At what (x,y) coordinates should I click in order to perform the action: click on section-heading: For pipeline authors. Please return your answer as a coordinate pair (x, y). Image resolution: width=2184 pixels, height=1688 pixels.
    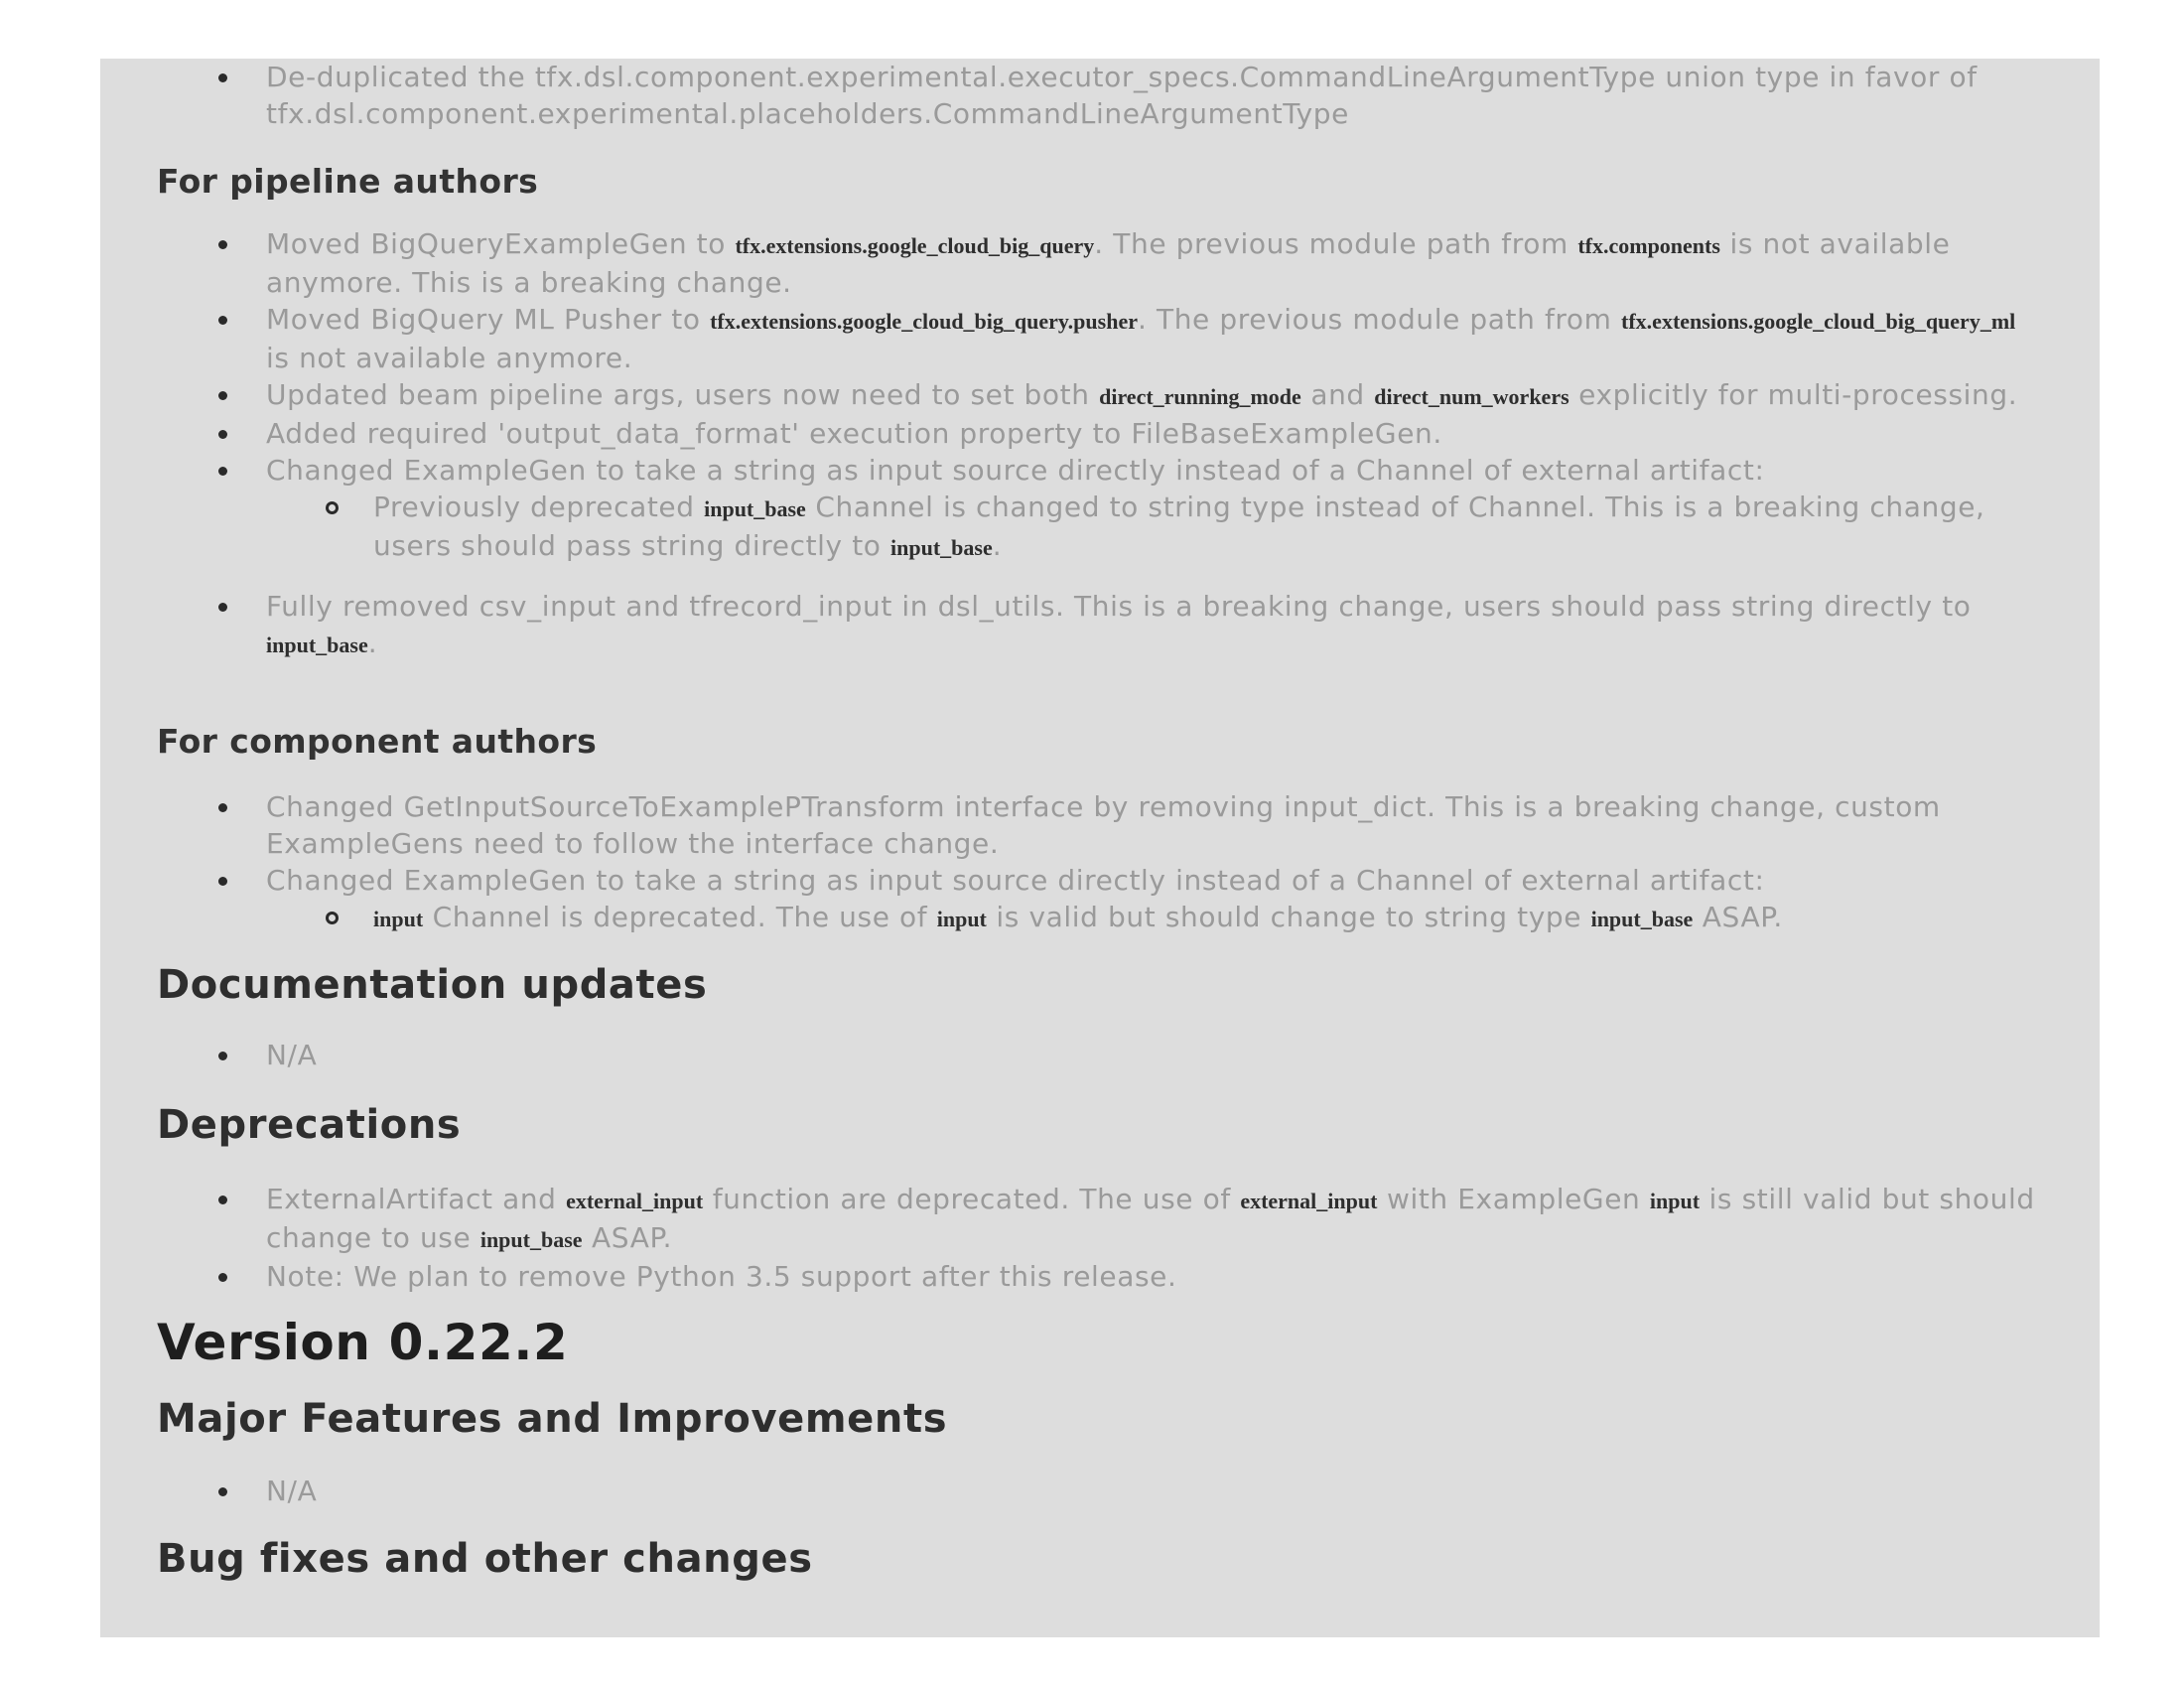
    Looking at the image, I should click on (348, 181).